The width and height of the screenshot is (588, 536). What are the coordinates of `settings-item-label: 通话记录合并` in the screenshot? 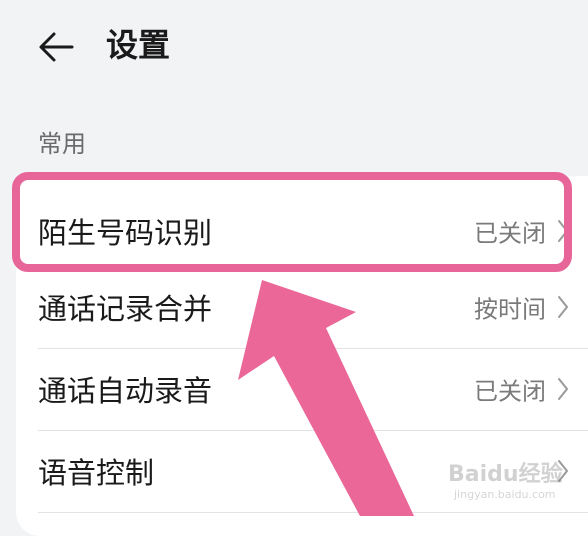 It's located at (125, 309).